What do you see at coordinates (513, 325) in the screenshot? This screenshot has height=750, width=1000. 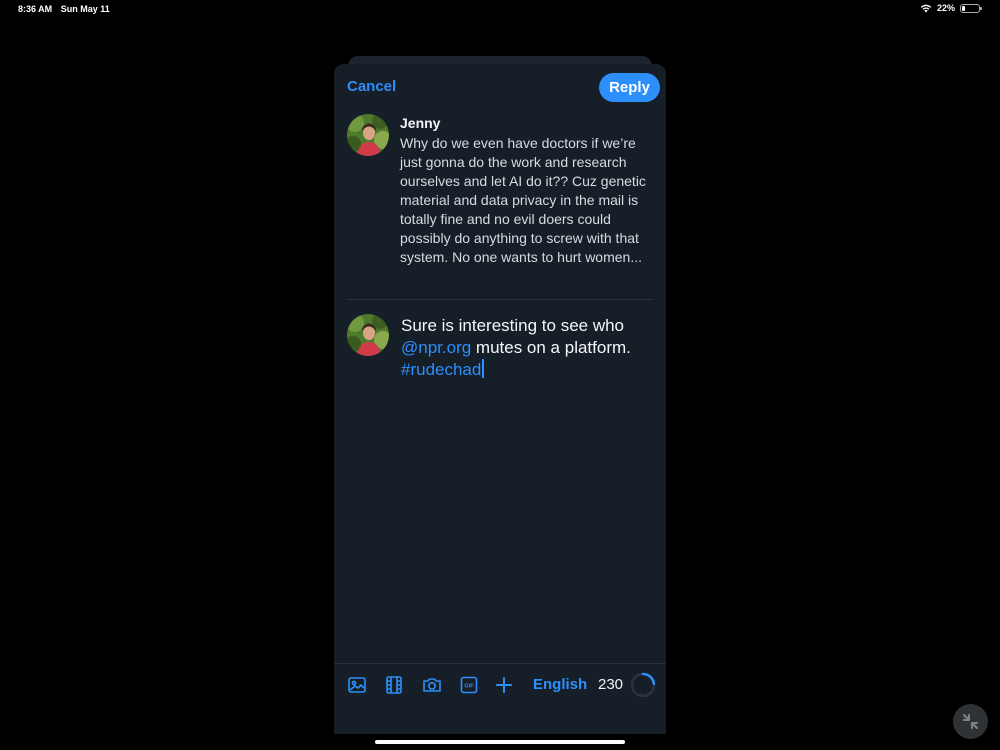 I see `compose-text-start: Sure is interesting to see who` at bounding box center [513, 325].